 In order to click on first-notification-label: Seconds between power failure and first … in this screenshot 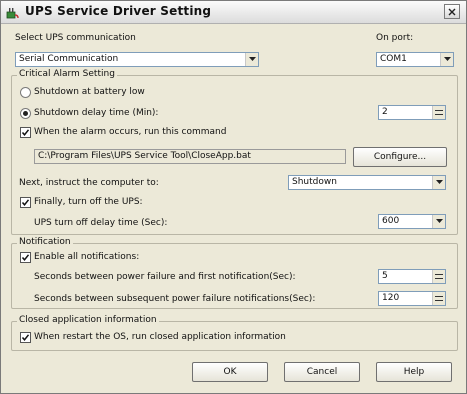, I will do `click(165, 277)`.